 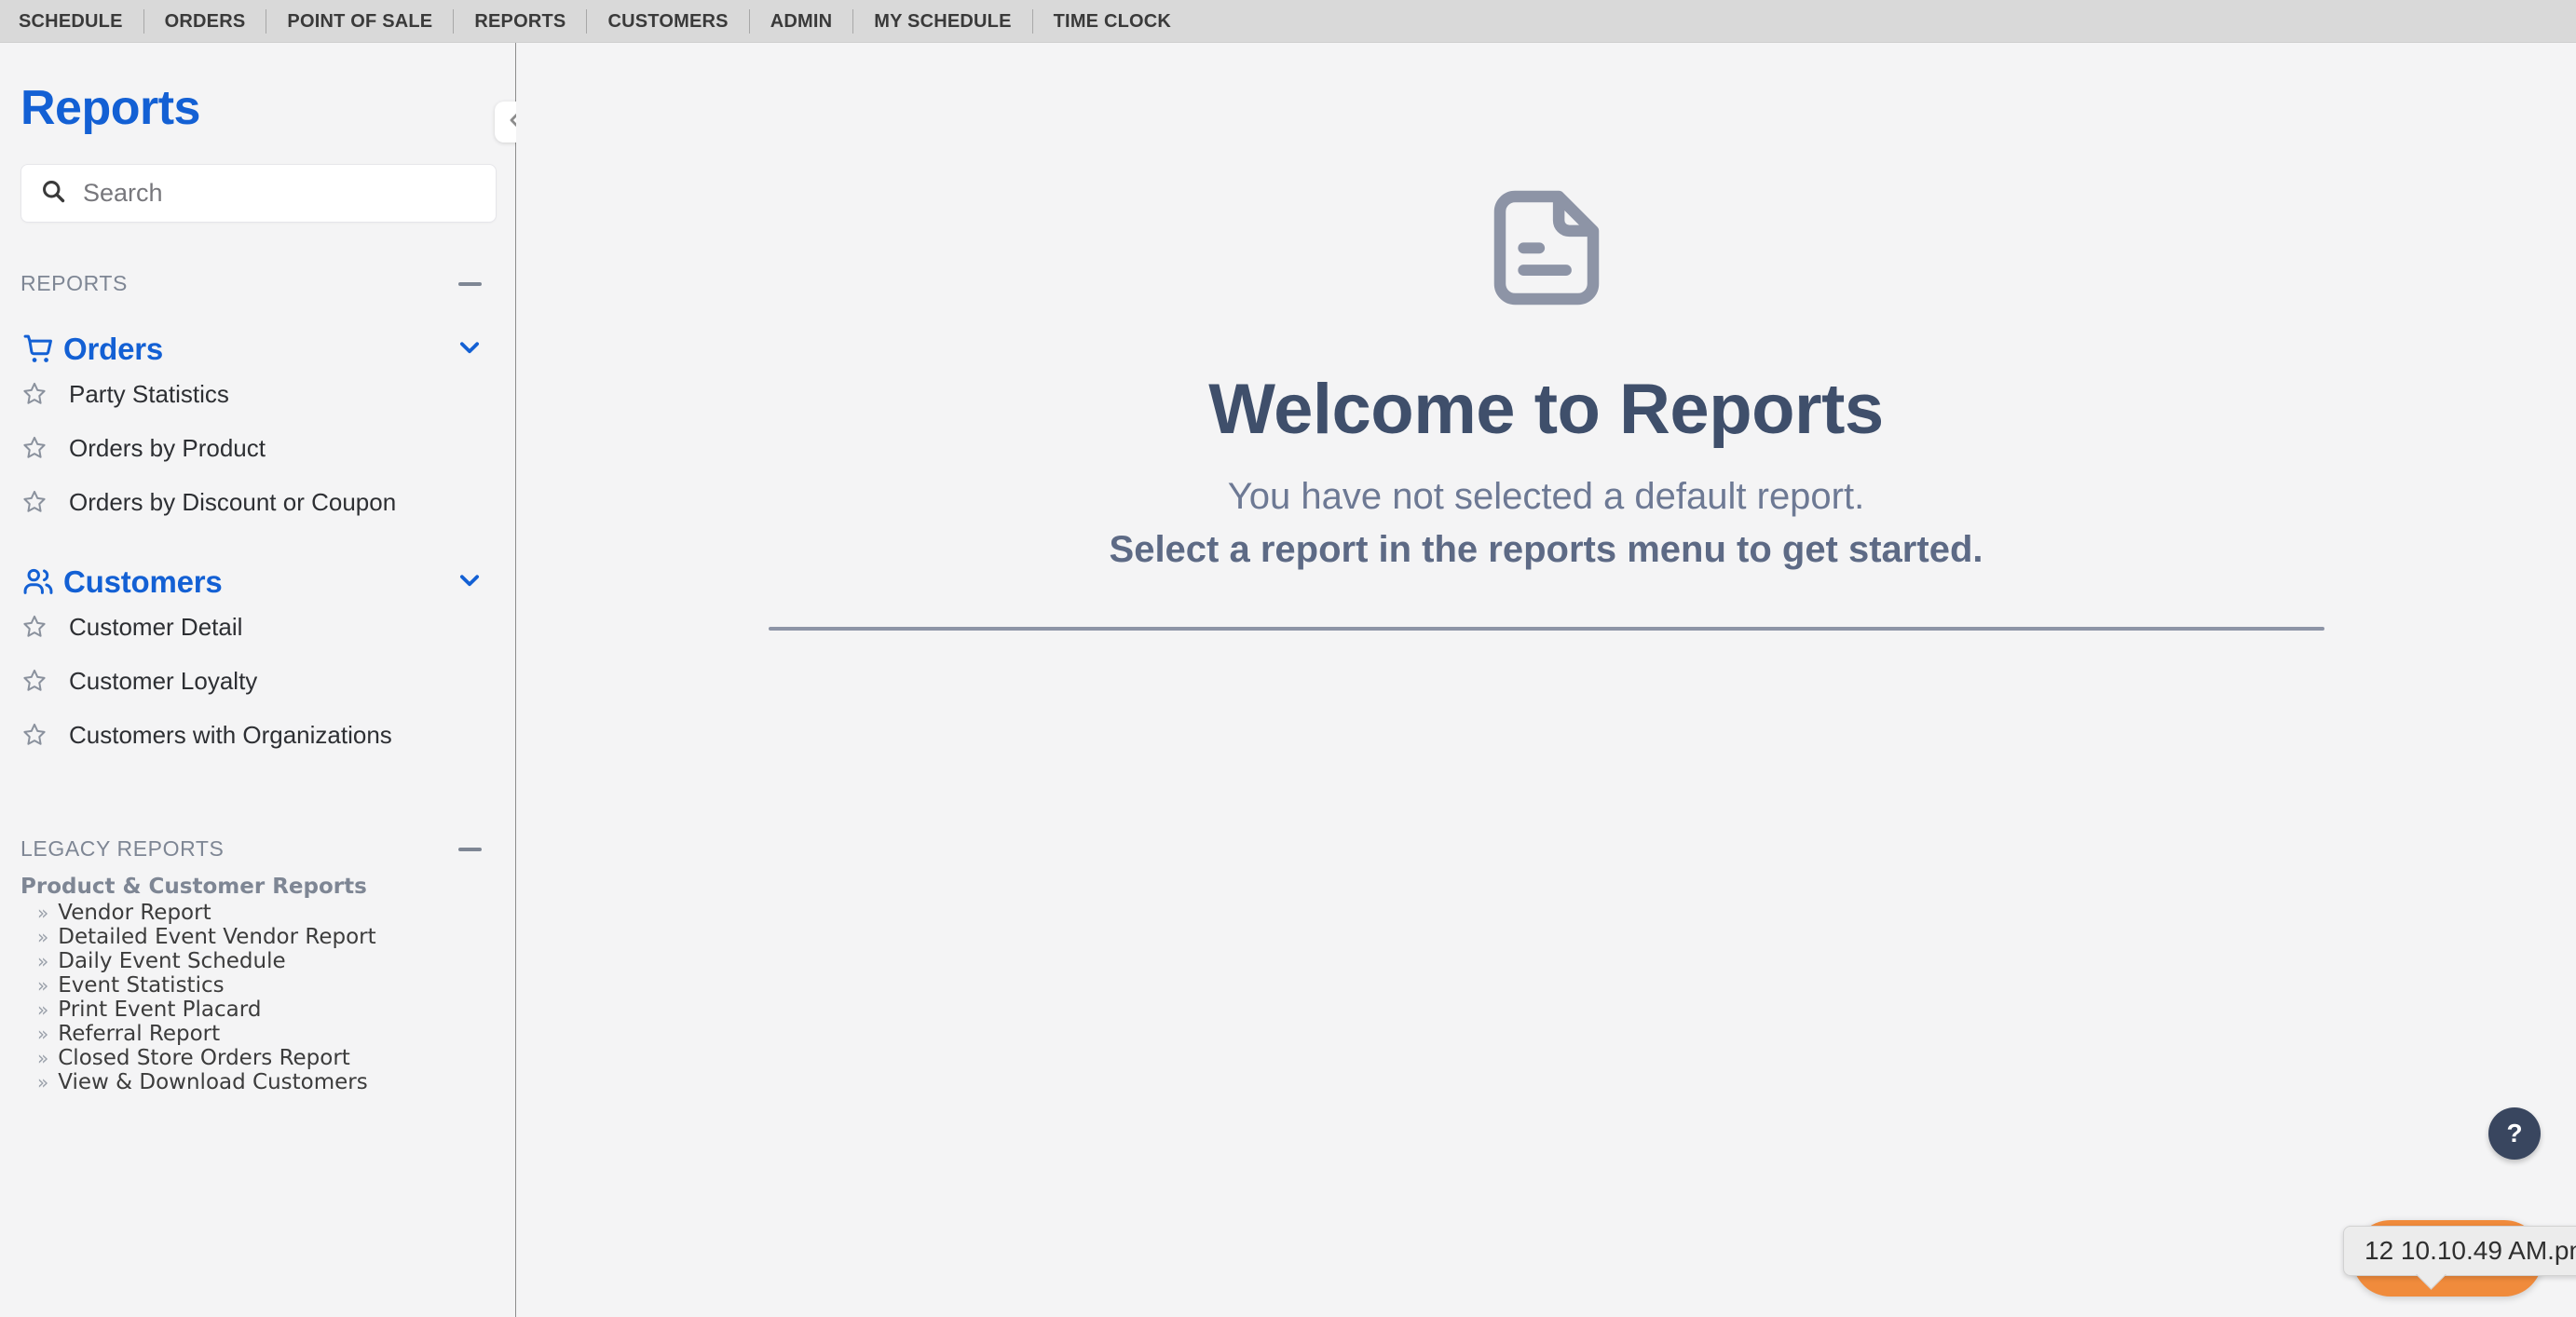 What do you see at coordinates (520, 21) in the screenshot?
I see `nav-item-reports: REPORTS` at bounding box center [520, 21].